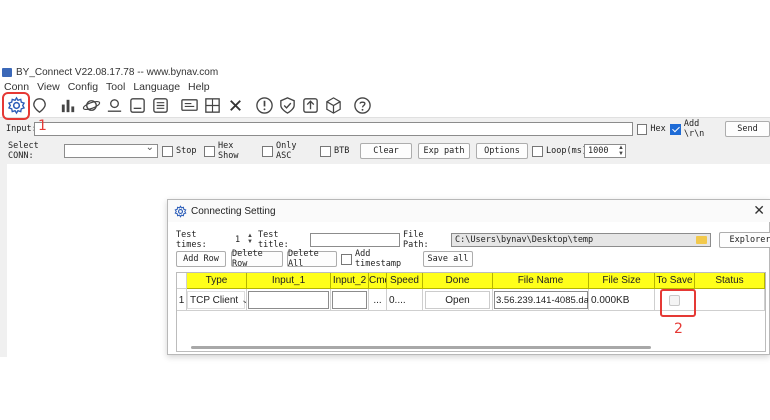 This screenshot has width=770, height=420. Describe the element at coordinates (405, 281) in the screenshot. I see `col-speed: Speed` at that location.